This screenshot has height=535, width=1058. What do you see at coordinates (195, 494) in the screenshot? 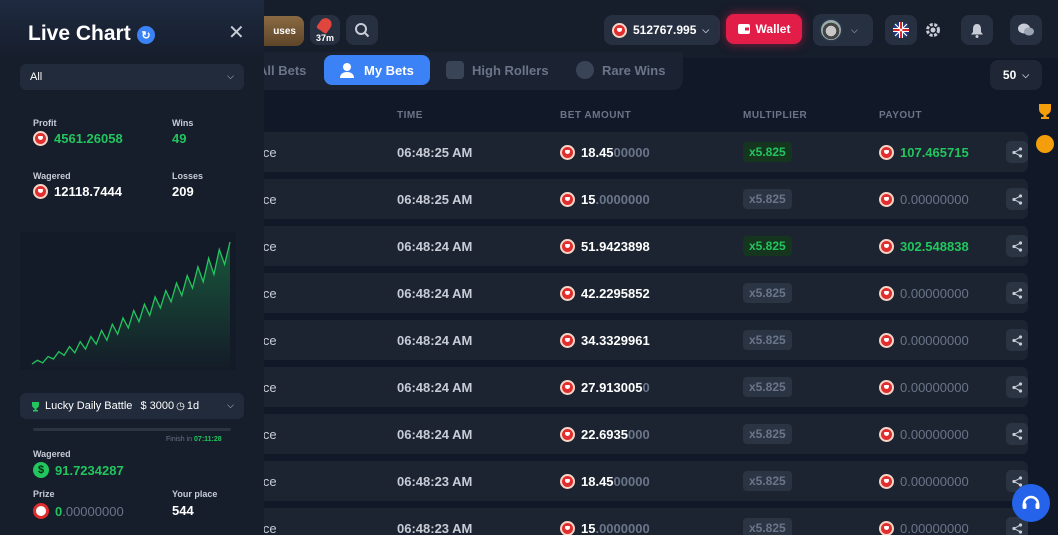
I see `place-label: Your place` at bounding box center [195, 494].